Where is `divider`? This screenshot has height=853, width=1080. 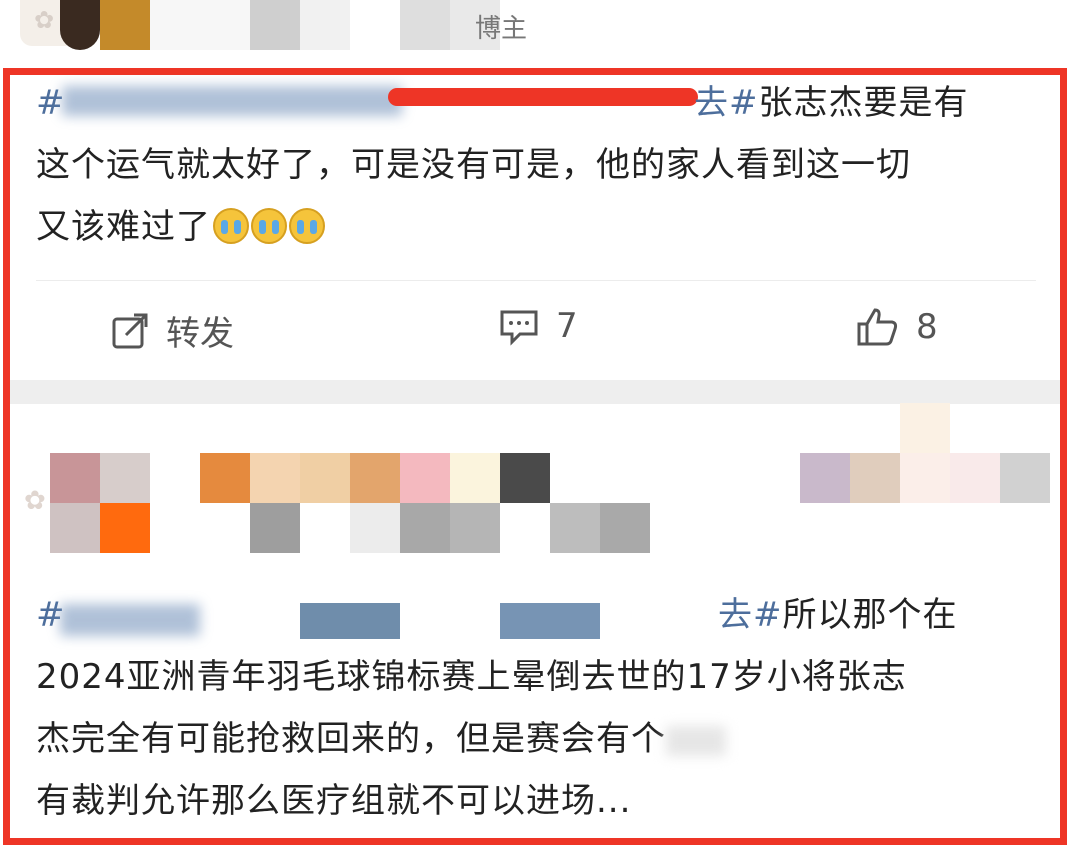 divider is located at coordinates (536, 280).